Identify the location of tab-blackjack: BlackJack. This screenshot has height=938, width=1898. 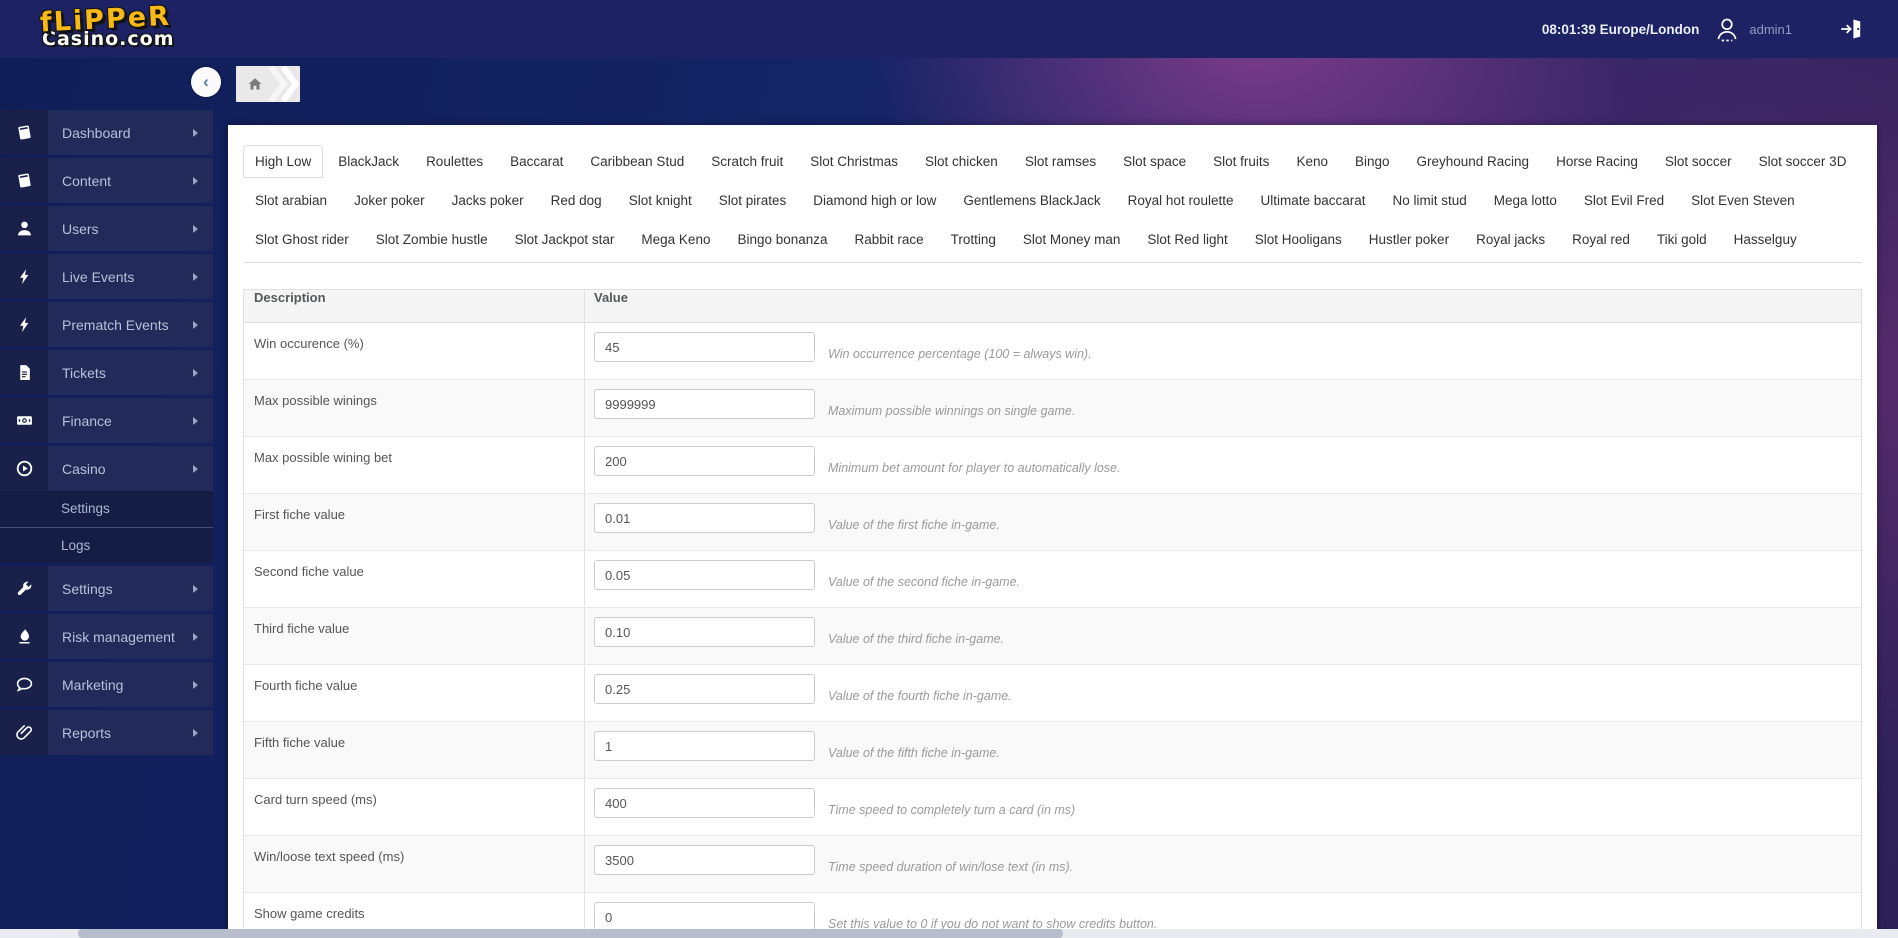
(368, 161).